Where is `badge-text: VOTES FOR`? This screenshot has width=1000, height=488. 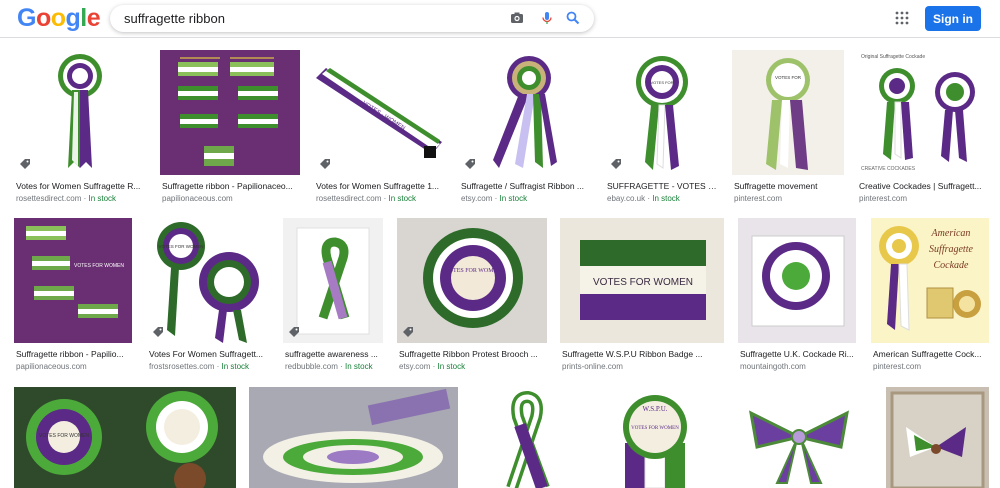 badge-text: VOTES FOR is located at coordinates (661, 82).